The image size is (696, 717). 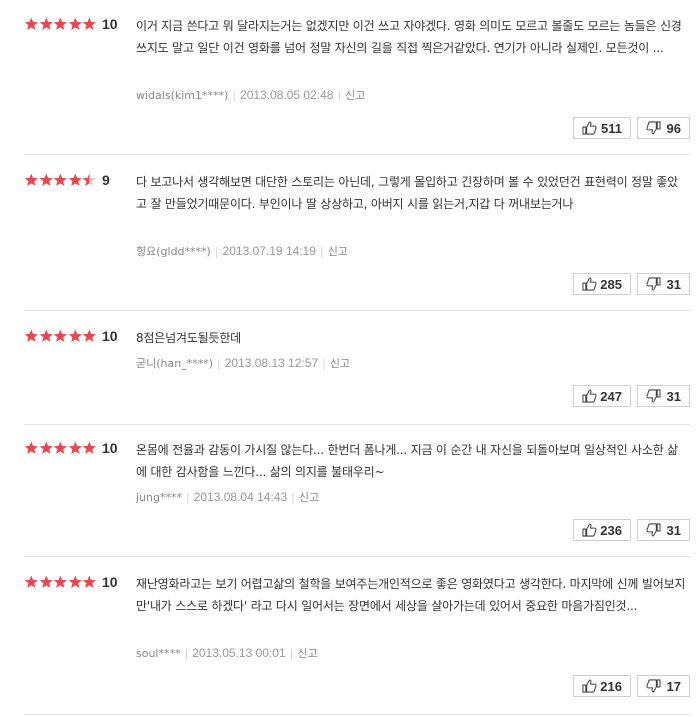 What do you see at coordinates (611, 128) in the screenshot?
I see `like-count: 511` at bounding box center [611, 128].